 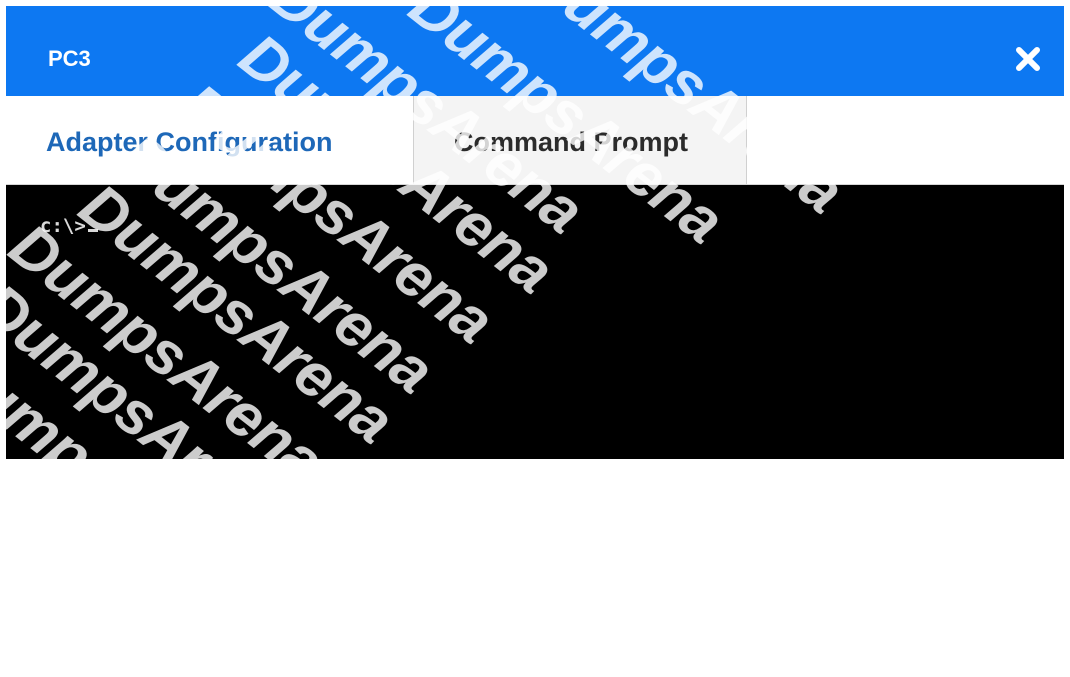 What do you see at coordinates (571, 142) in the screenshot?
I see `tab-label: Command Prompt` at bounding box center [571, 142].